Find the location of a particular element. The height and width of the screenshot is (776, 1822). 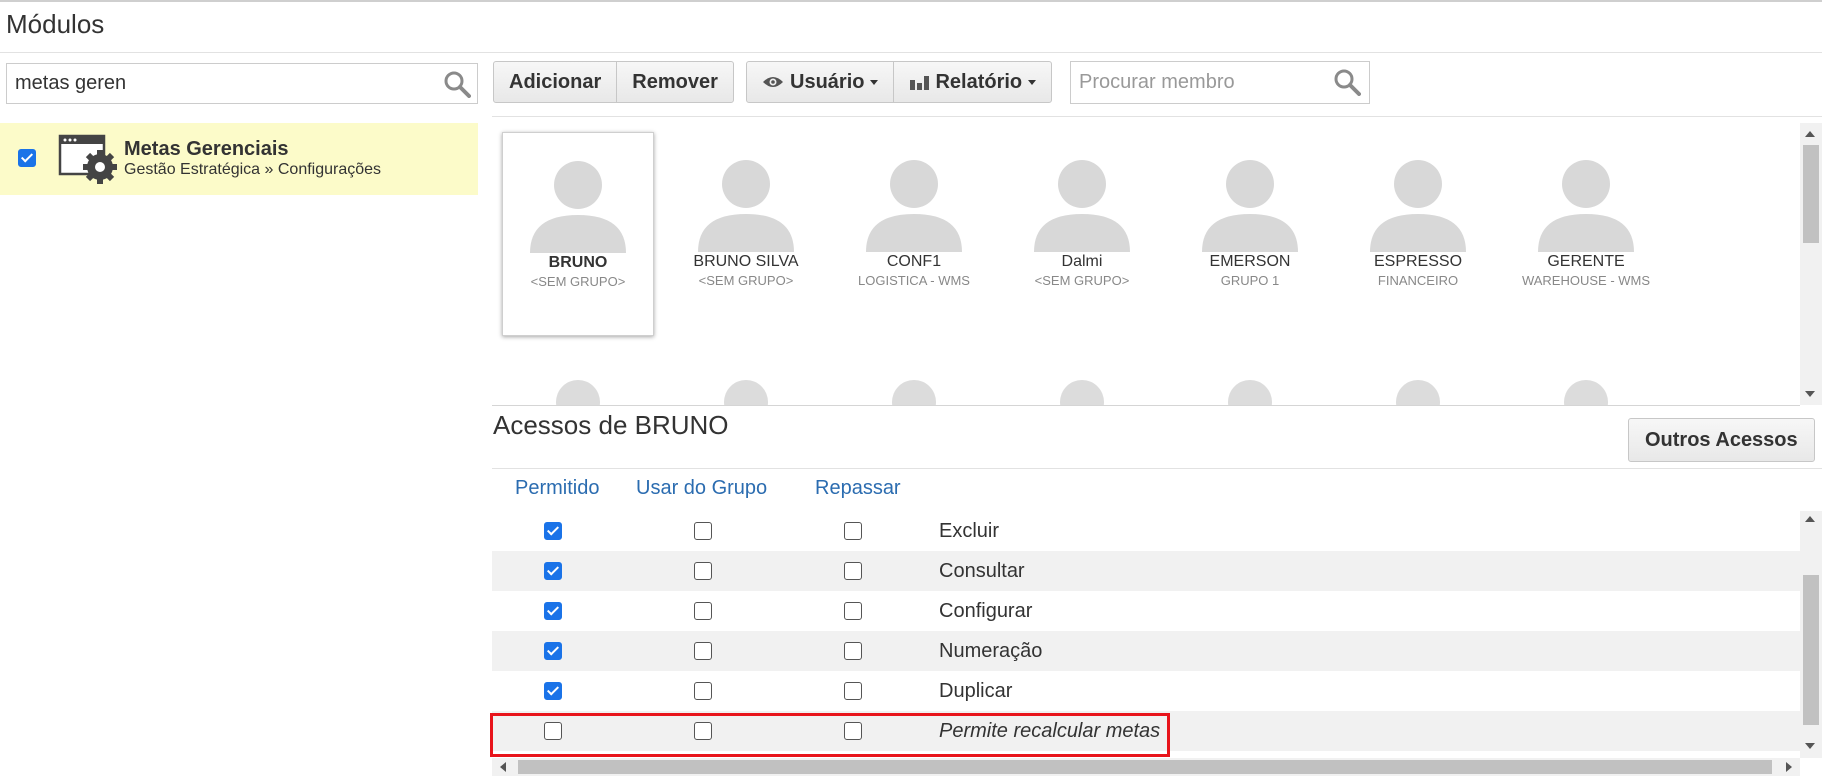

bar-chart-icon is located at coordinates (920, 83).